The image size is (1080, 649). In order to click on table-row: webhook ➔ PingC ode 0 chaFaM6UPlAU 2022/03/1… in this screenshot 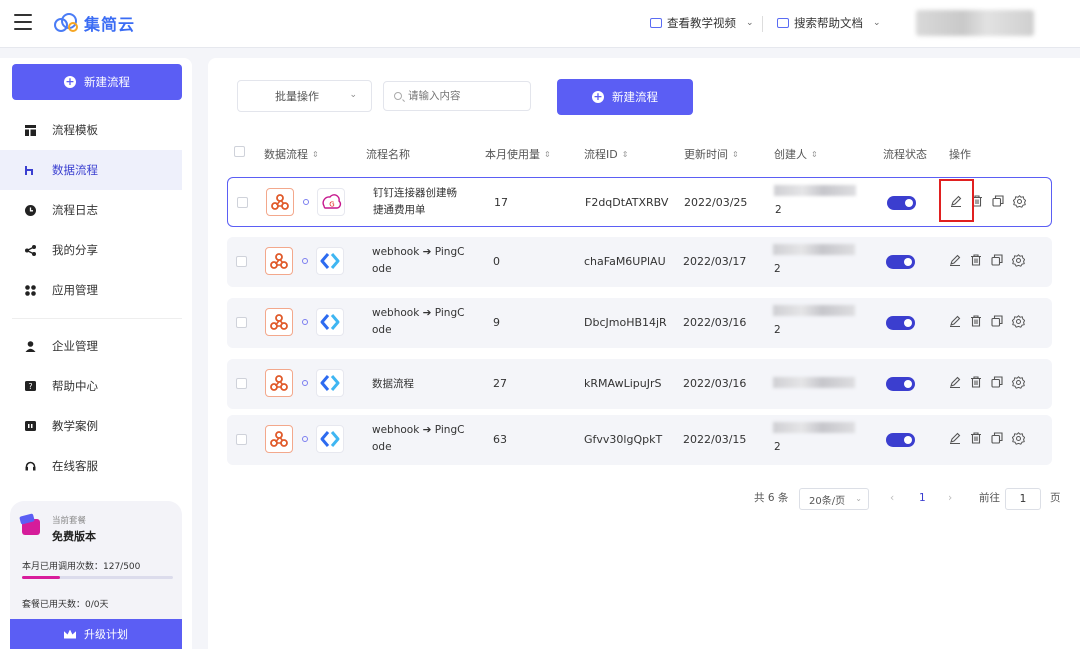, I will do `click(639, 262)`.